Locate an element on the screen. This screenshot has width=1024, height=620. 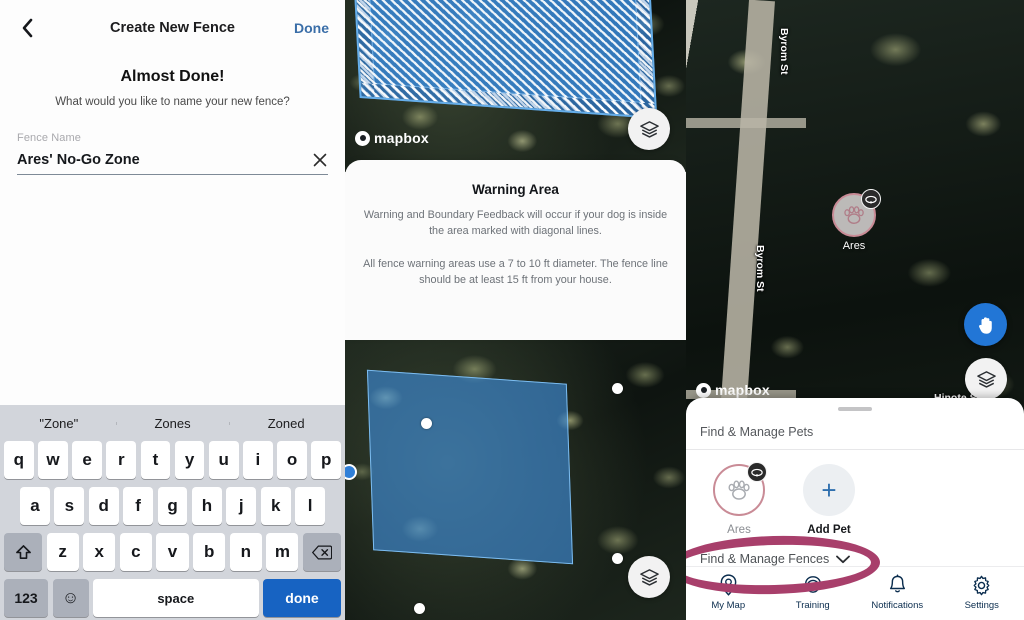
key-m: m is located at coordinates (282, 552).